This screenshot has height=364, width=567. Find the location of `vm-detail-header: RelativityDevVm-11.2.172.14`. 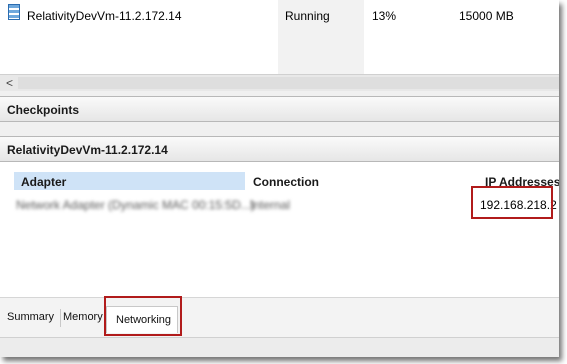

vm-detail-header: RelativityDevVm-11.2.172.14 is located at coordinates (279, 149).